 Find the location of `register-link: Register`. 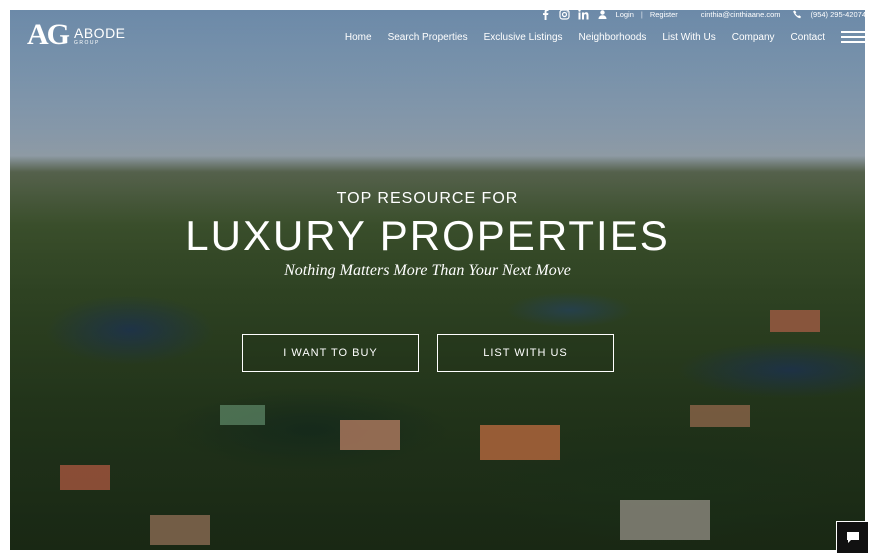

register-link: Register is located at coordinates (664, 14).